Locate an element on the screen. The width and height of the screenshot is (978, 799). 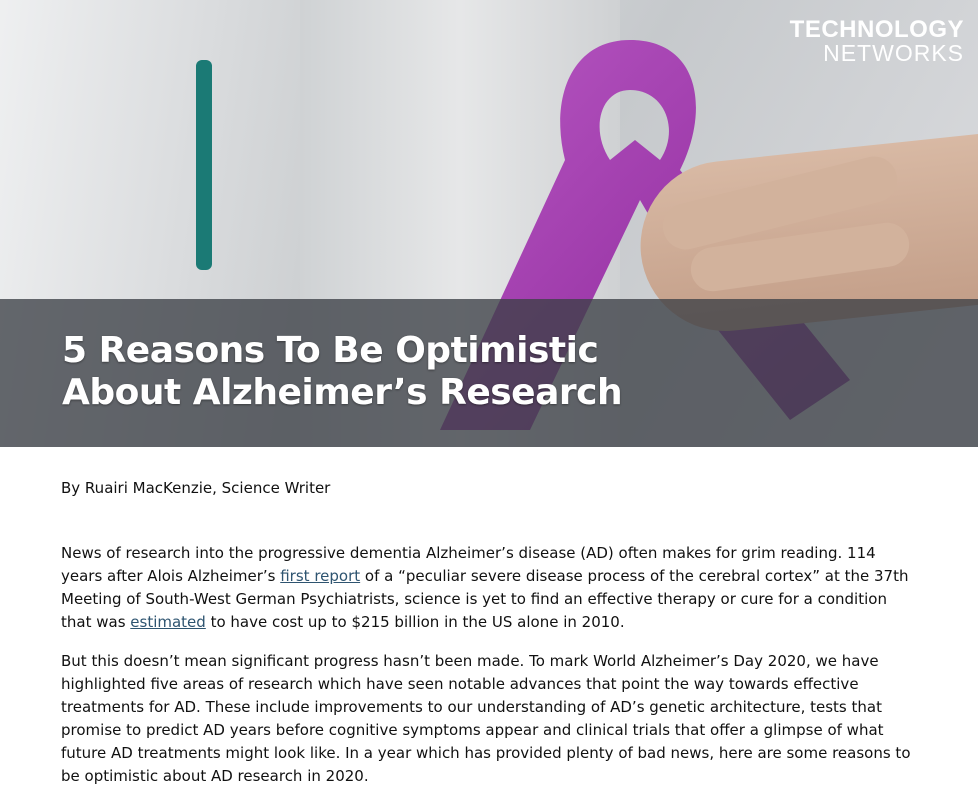
stethoscope is located at coordinates (204, 165).